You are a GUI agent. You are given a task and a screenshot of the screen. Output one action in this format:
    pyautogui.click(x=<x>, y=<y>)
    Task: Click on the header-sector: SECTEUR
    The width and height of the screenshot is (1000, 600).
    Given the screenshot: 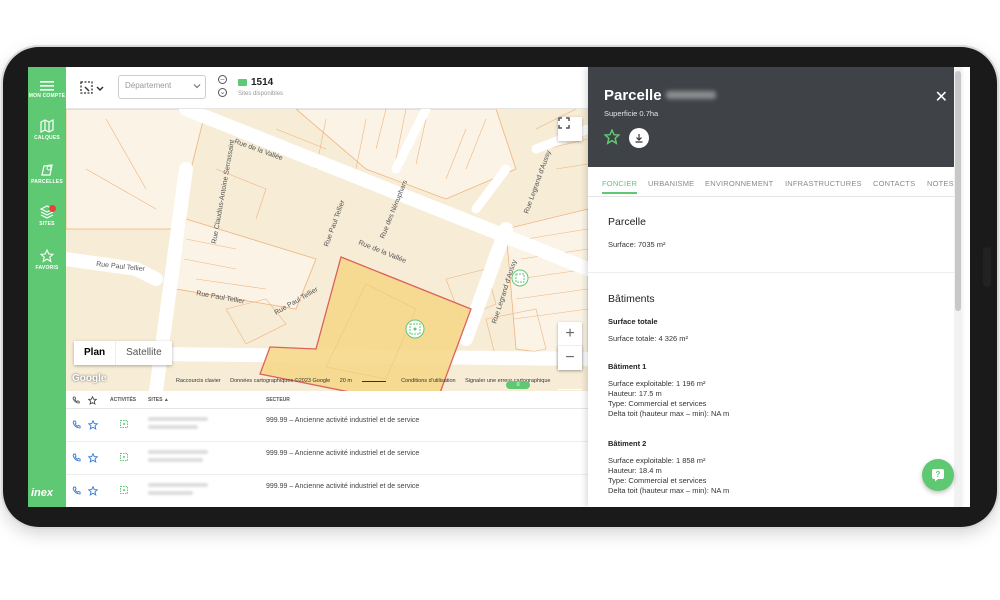 What is the action you would take?
    pyautogui.click(x=278, y=400)
    